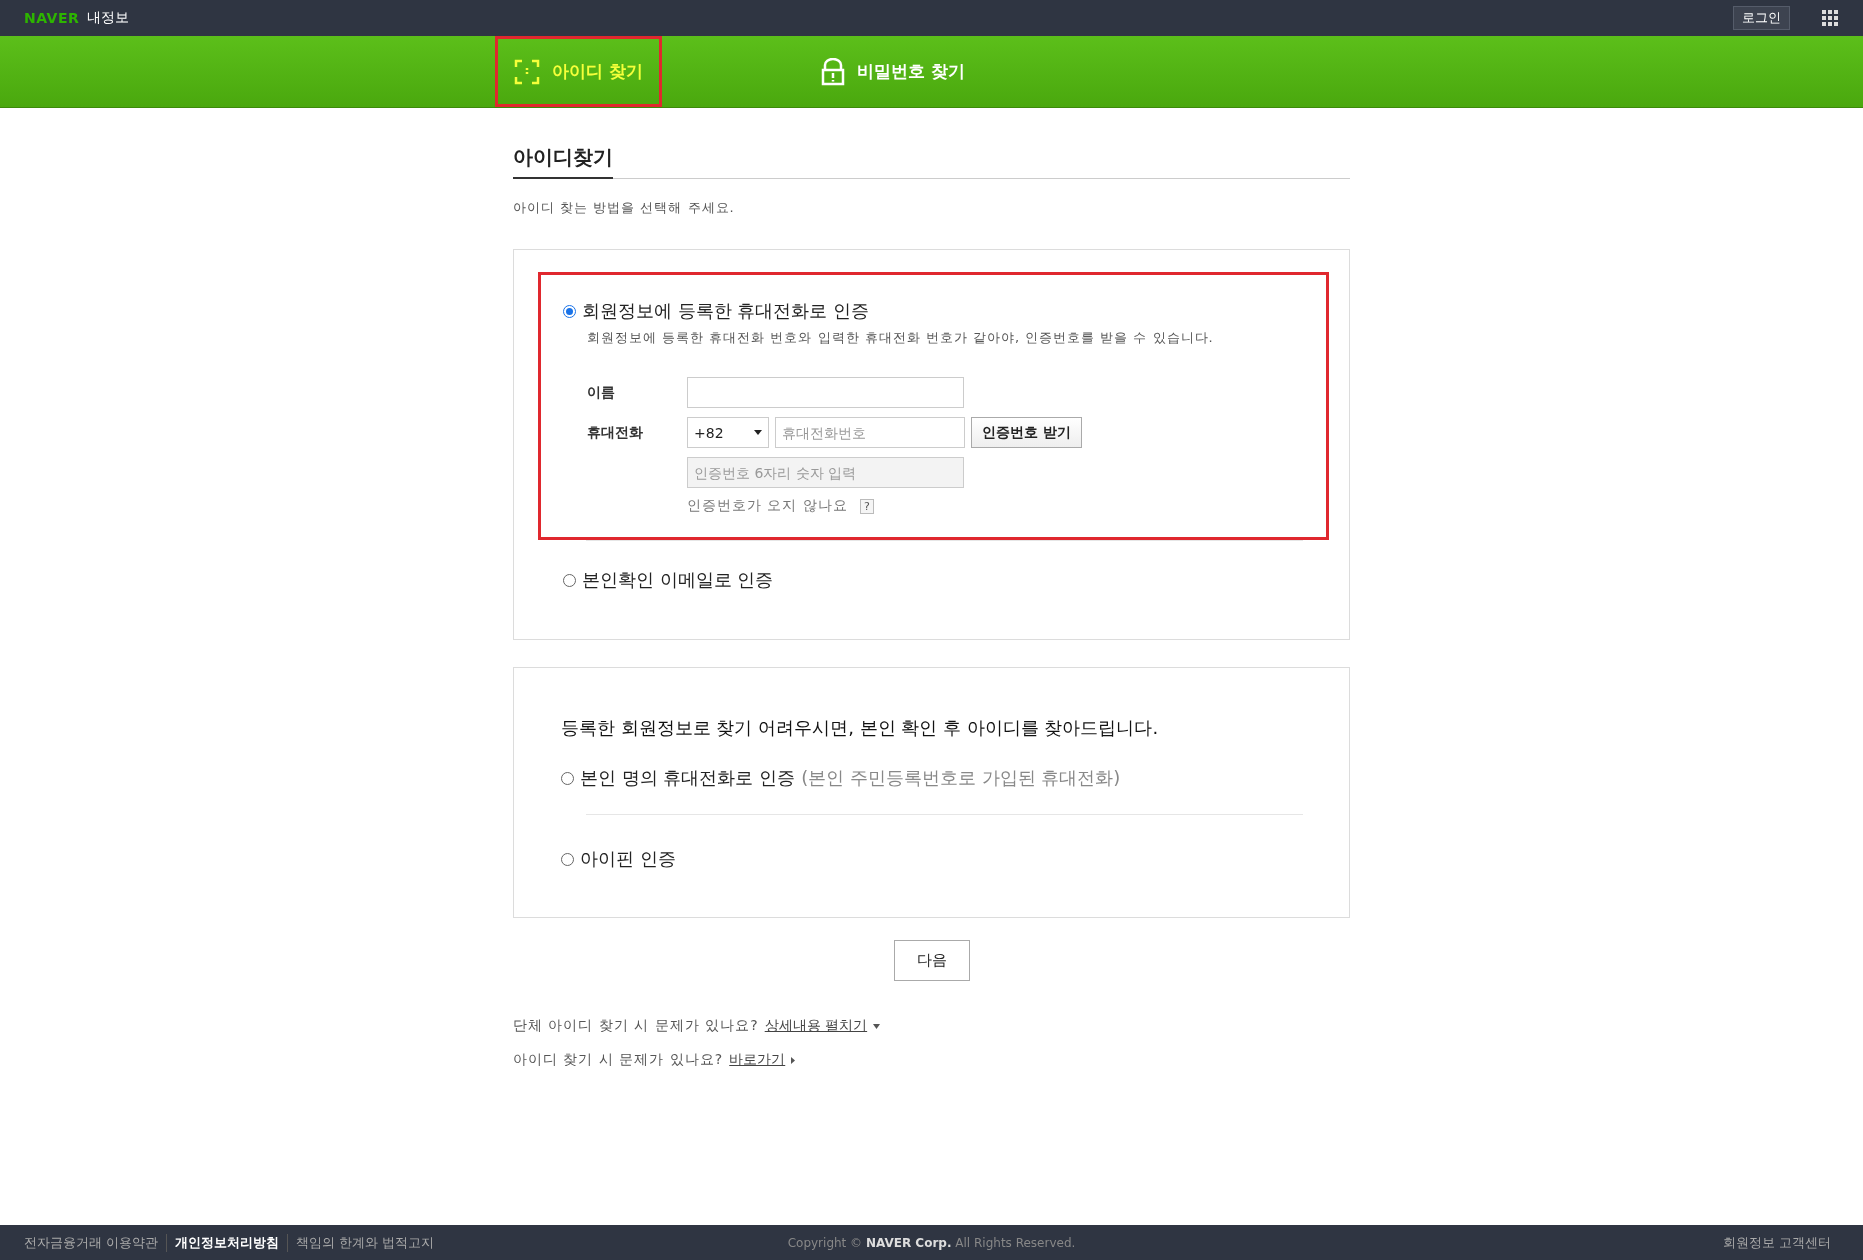 The height and width of the screenshot is (1260, 1863). I want to click on logo: NAVER, so click(52, 18).